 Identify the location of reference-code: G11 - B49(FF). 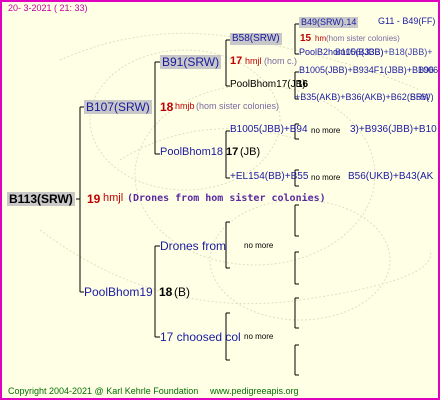
(407, 21).